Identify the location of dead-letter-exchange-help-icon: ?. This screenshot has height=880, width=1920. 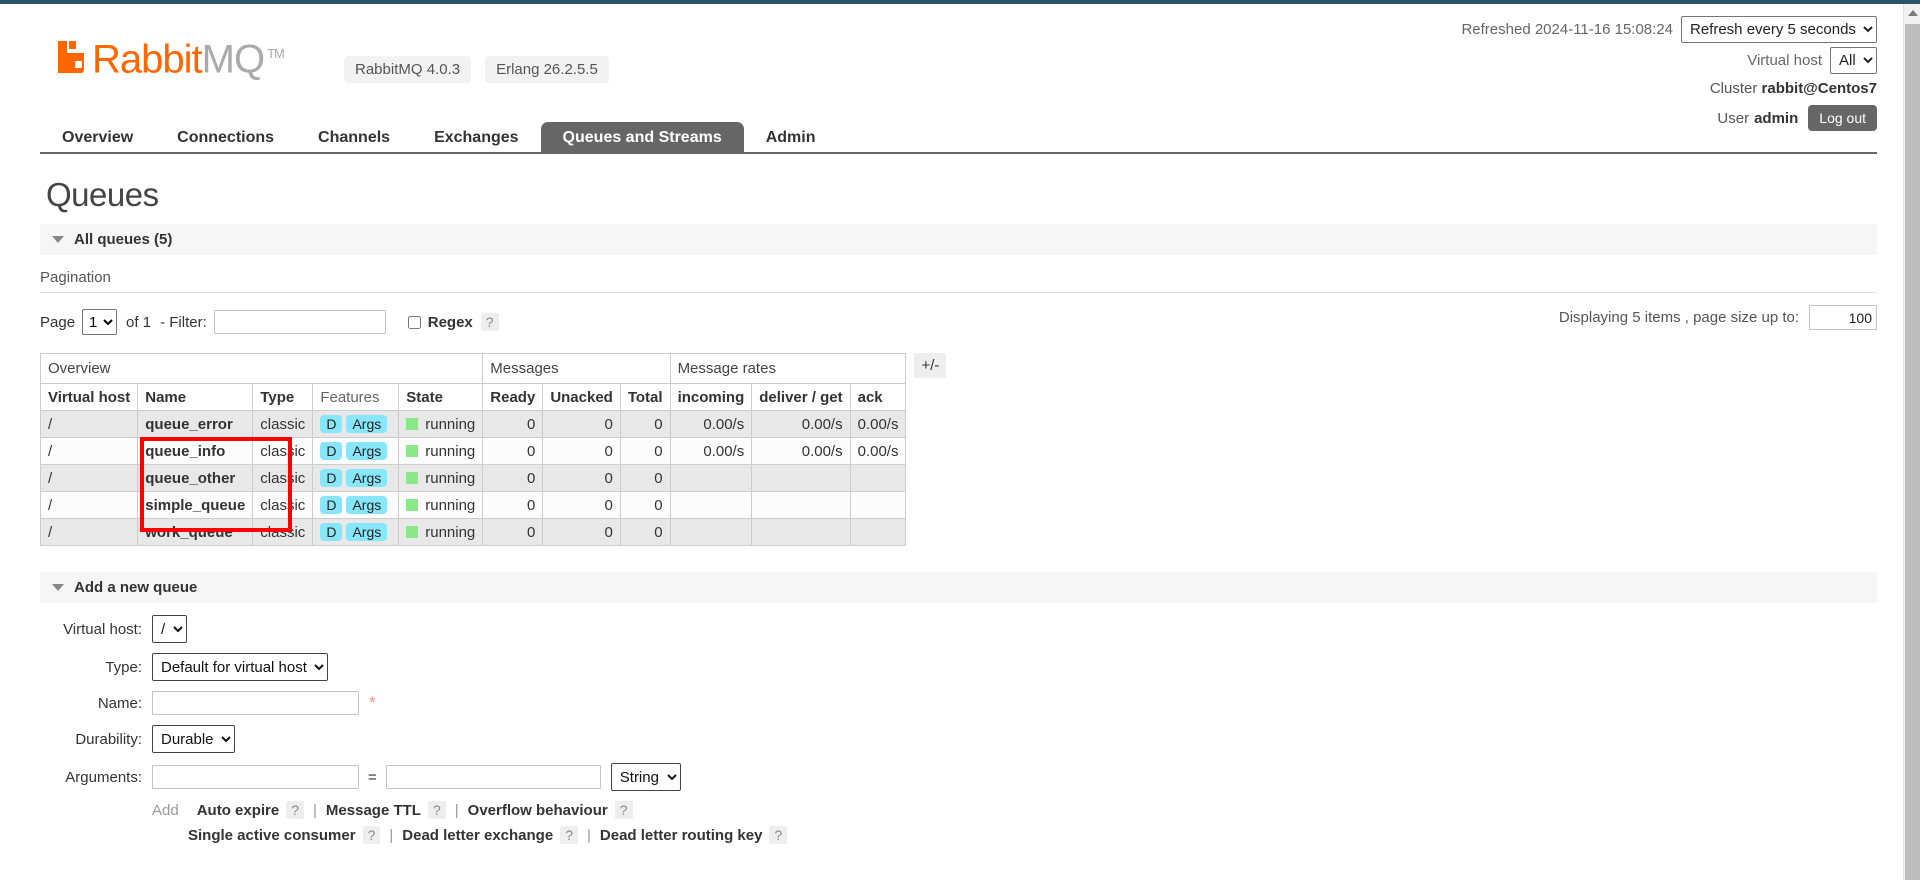
(569, 835).